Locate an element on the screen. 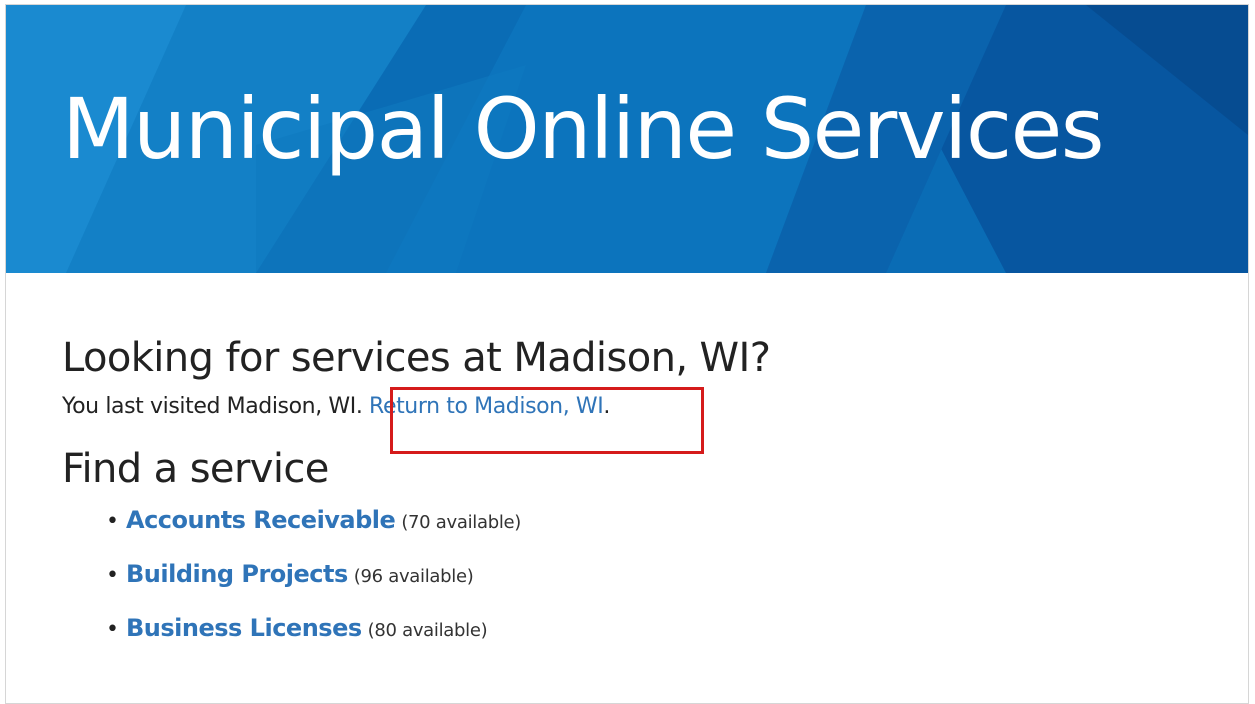  service-count: (70 available) is located at coordinates (461, 522).